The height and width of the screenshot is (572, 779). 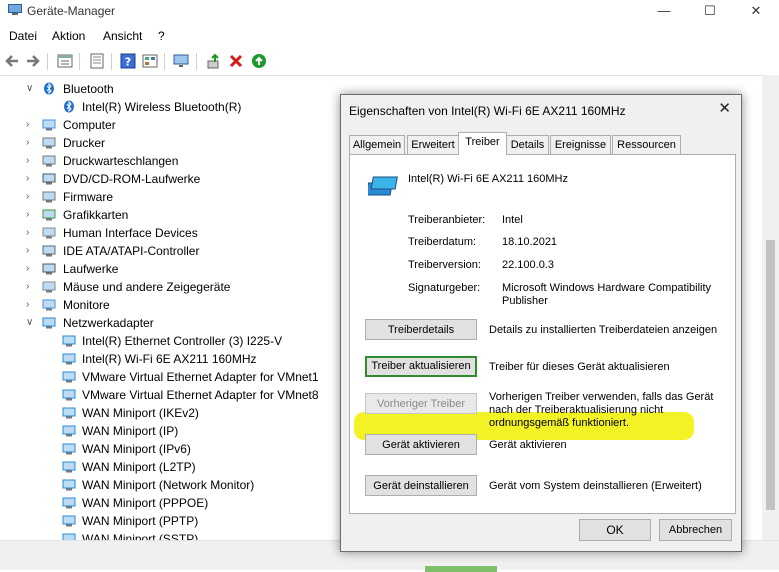 What do you see at coordinates (12, 61) in the screenshot?
I see `back-arrow-icon` at bounding box center [12, 61].